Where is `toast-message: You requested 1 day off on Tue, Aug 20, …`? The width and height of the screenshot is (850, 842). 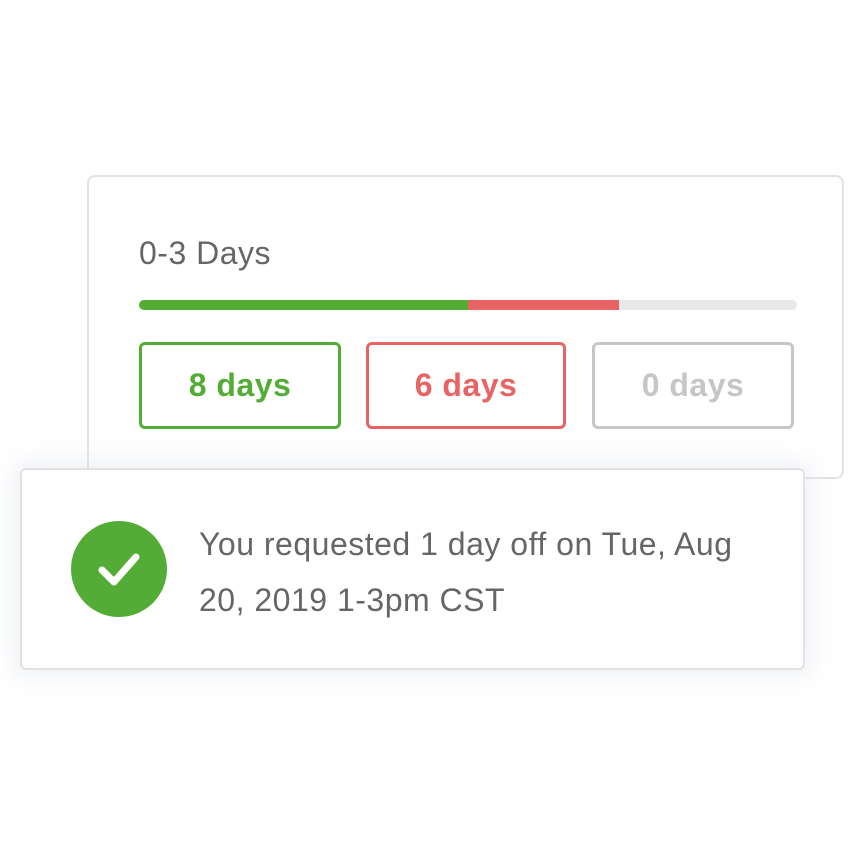 toast-message: You requested 1 day off on Tue, Aug 20, … is located at coordinates (466, 572).